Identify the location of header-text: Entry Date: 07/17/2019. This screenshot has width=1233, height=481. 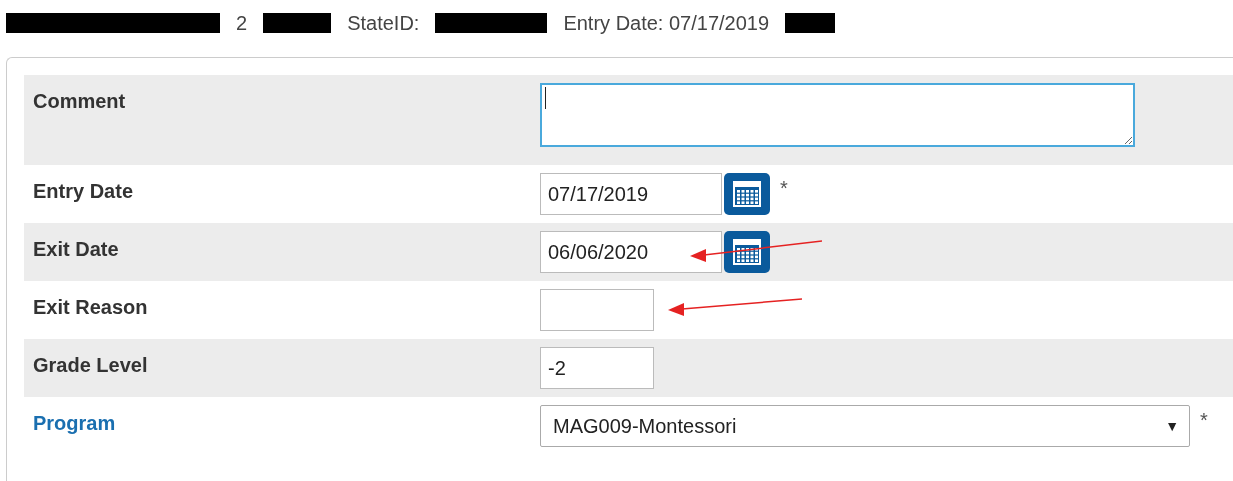
(666, 23).